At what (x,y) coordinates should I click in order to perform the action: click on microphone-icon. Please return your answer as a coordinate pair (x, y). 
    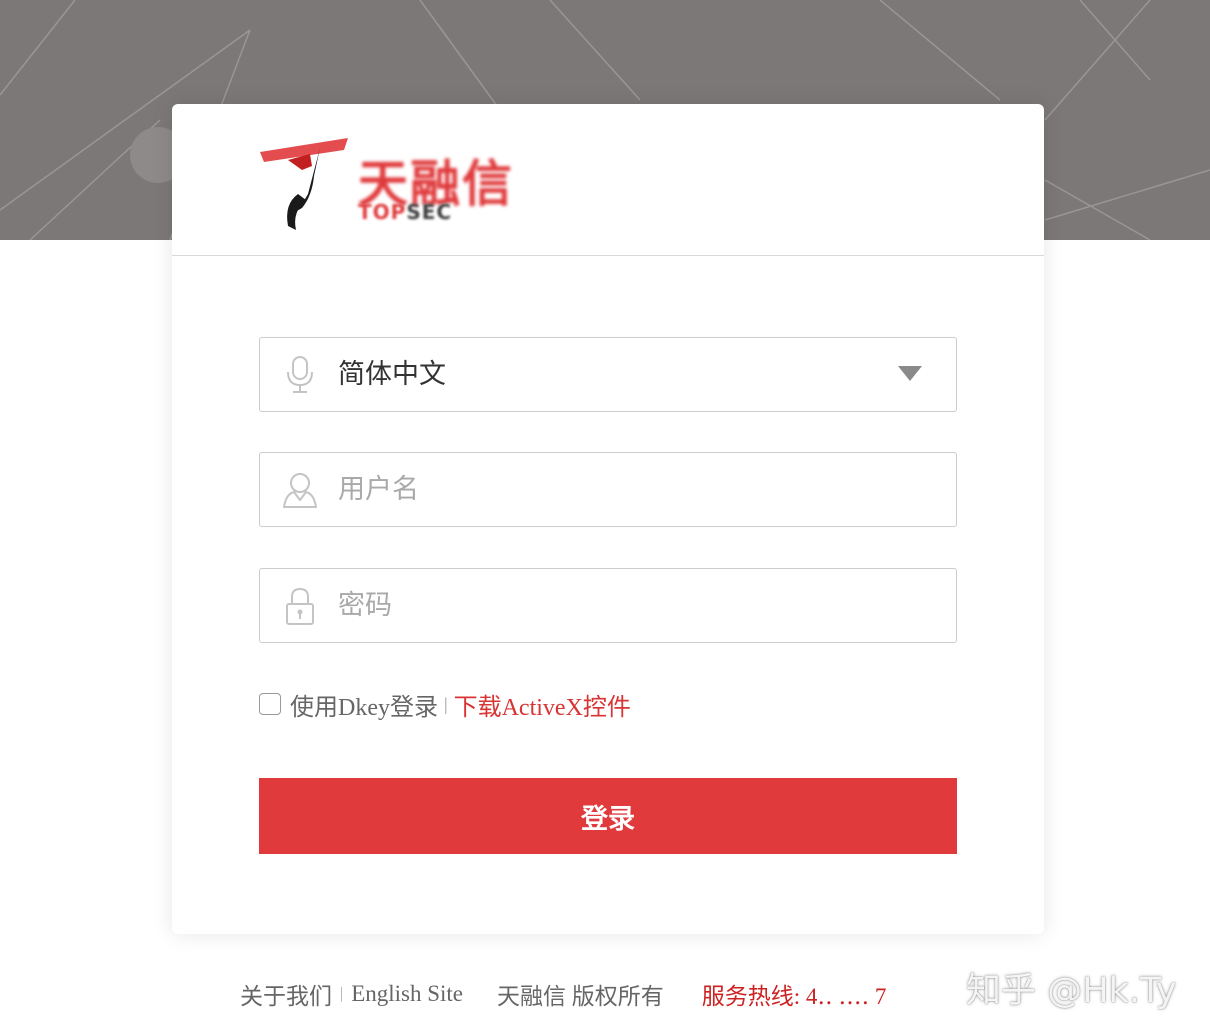
    Looking at the image, I should click on (300, 375).